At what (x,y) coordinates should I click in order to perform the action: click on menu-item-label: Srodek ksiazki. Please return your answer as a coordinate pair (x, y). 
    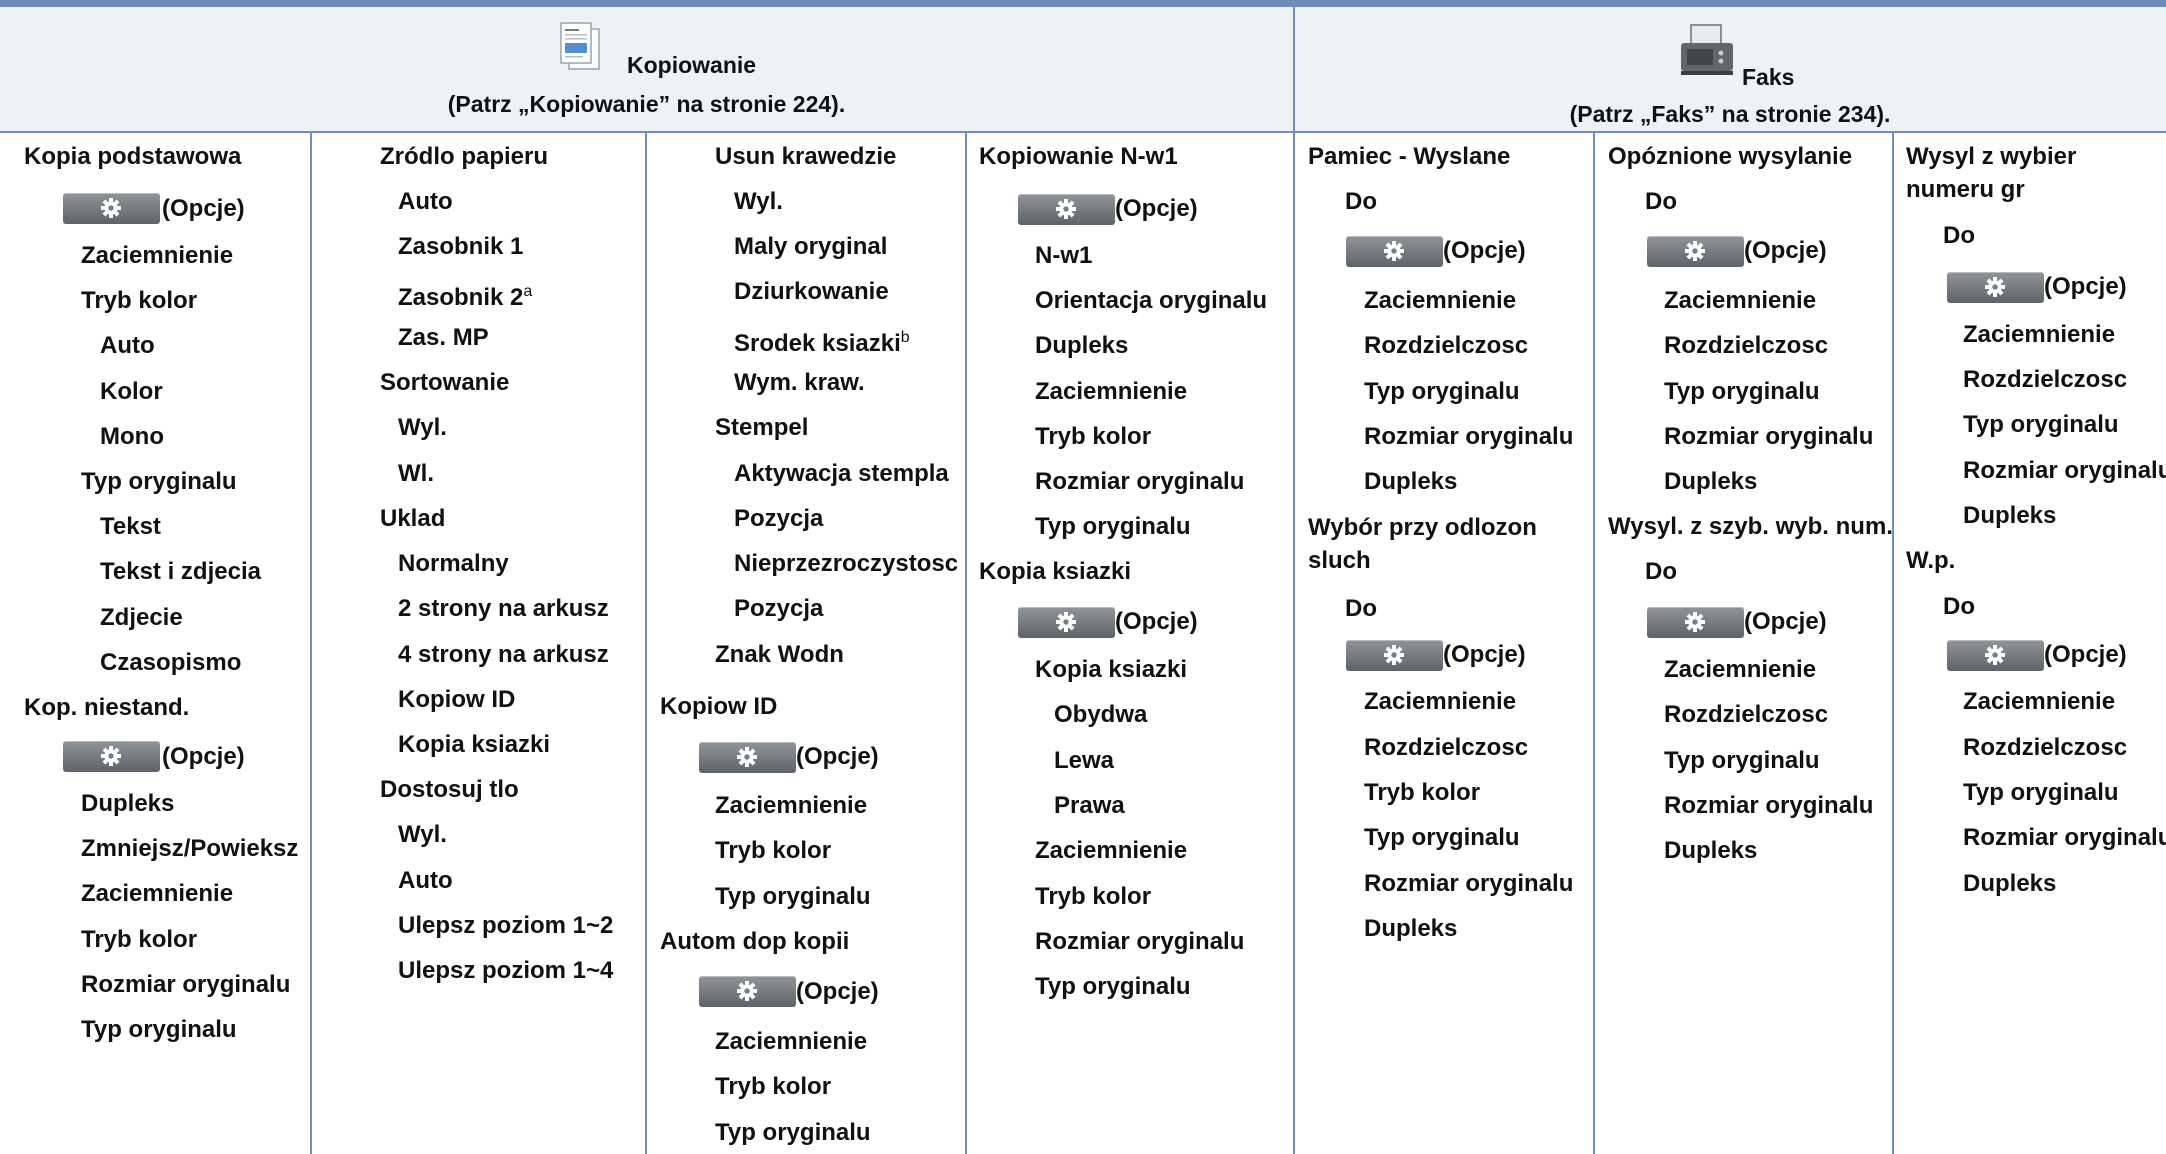
    Looking at the image, I should click on (817, 343).